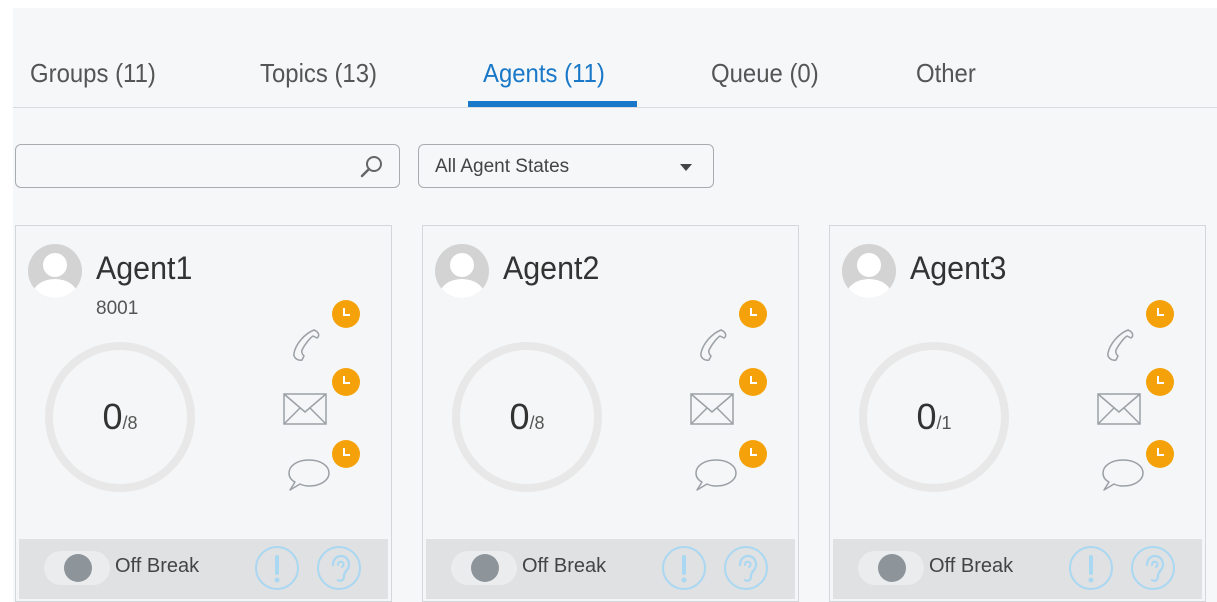 This screenshot has height=602, width=1217. Describe the element at coordinates (765, 73) in the screenshot. I see `tab-queue: Queue (0)` at that location.